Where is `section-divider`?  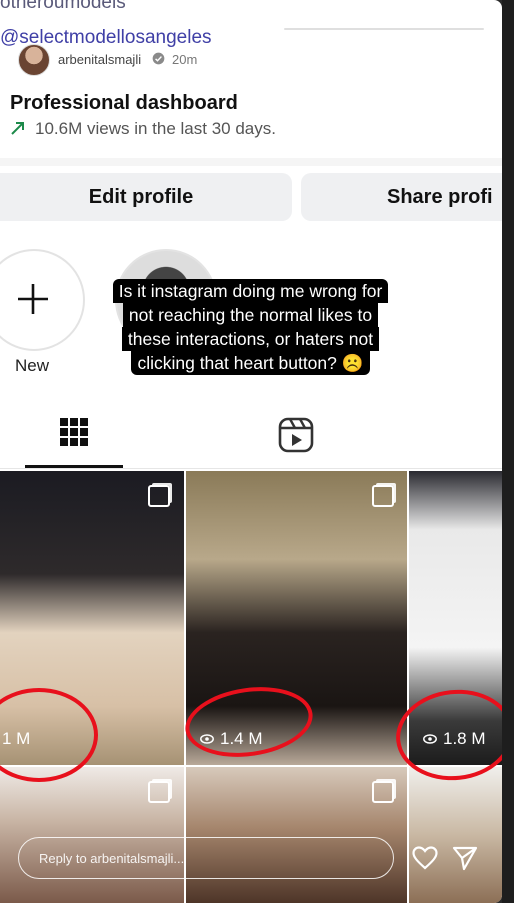 section-divider is located at coordinates (251, 162).